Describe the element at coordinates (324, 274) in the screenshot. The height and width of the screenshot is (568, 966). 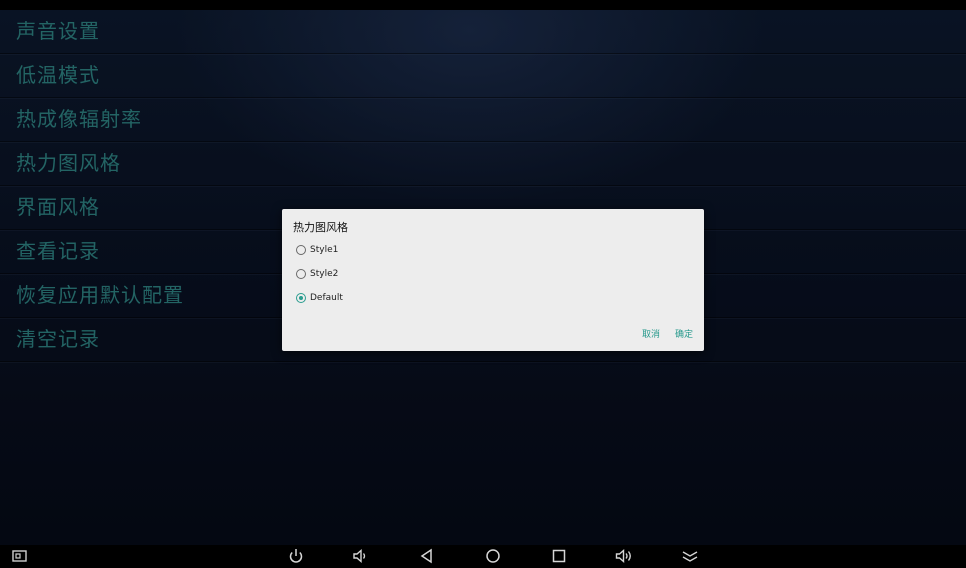
I see `option-label: Style2` at that location.